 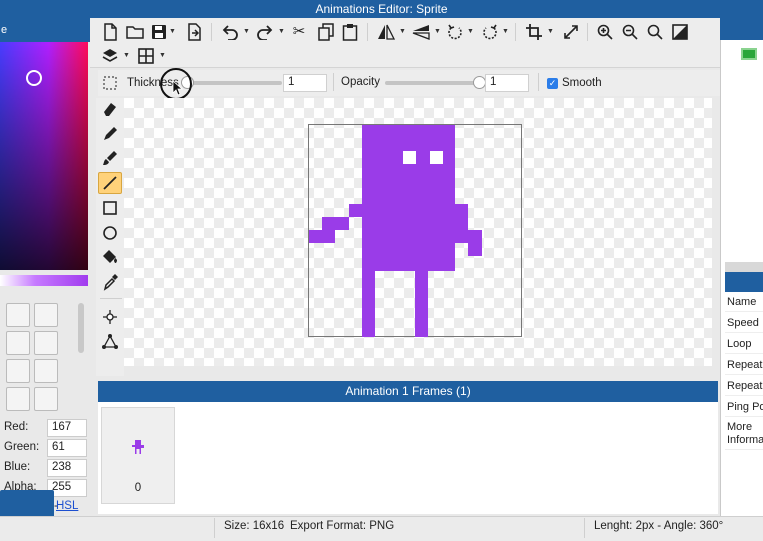 What do you see at coordinates (505, 31) in the screenshot?
I see `rotate-right-caret-icon: ▼` at bounding box center [505, 31].